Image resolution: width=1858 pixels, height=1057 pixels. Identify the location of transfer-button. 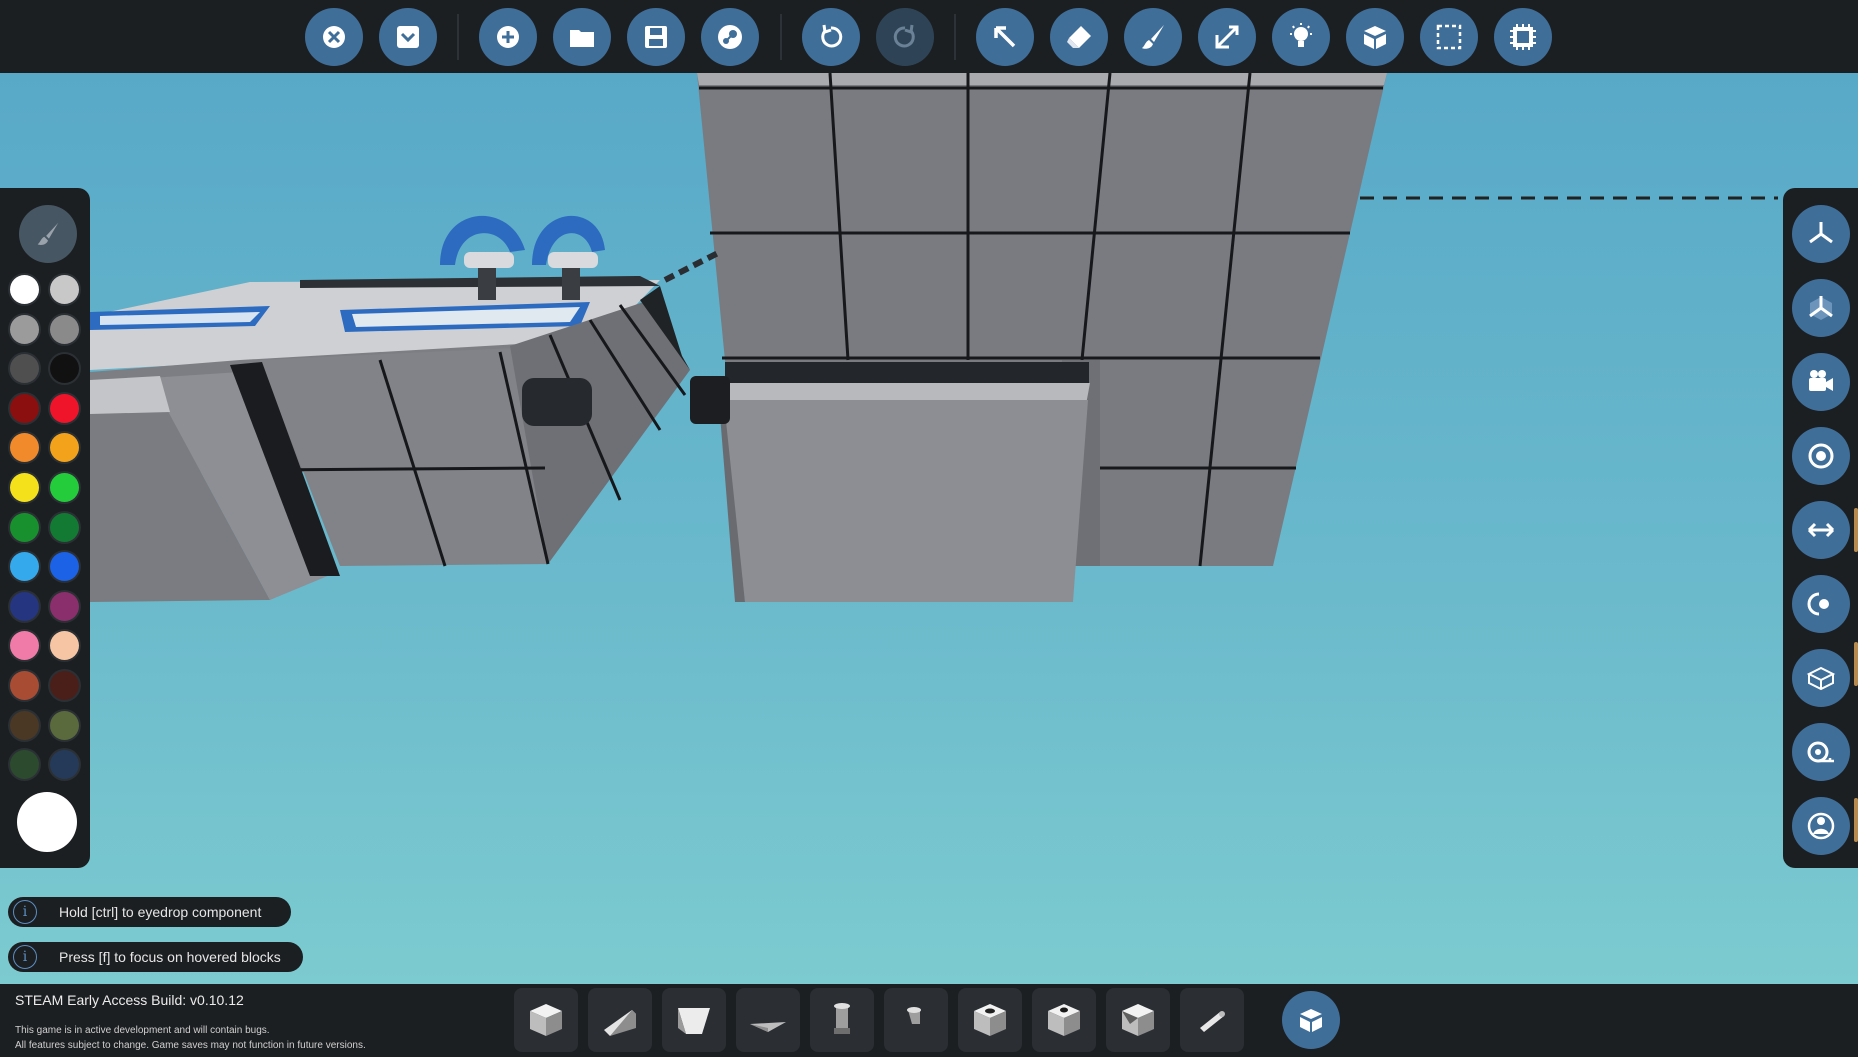
(1821, 530).